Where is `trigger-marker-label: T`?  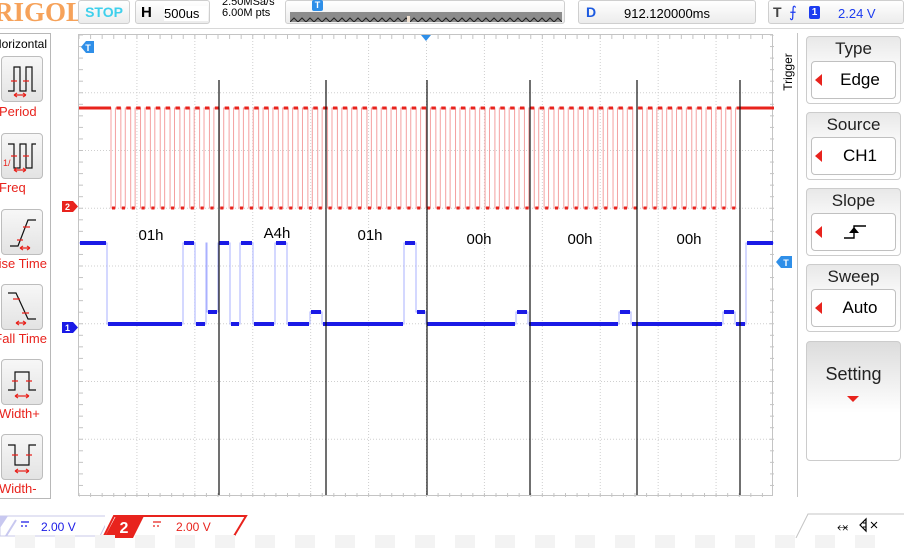 trigger-marker-label: T is located at coordinates (88, 48).